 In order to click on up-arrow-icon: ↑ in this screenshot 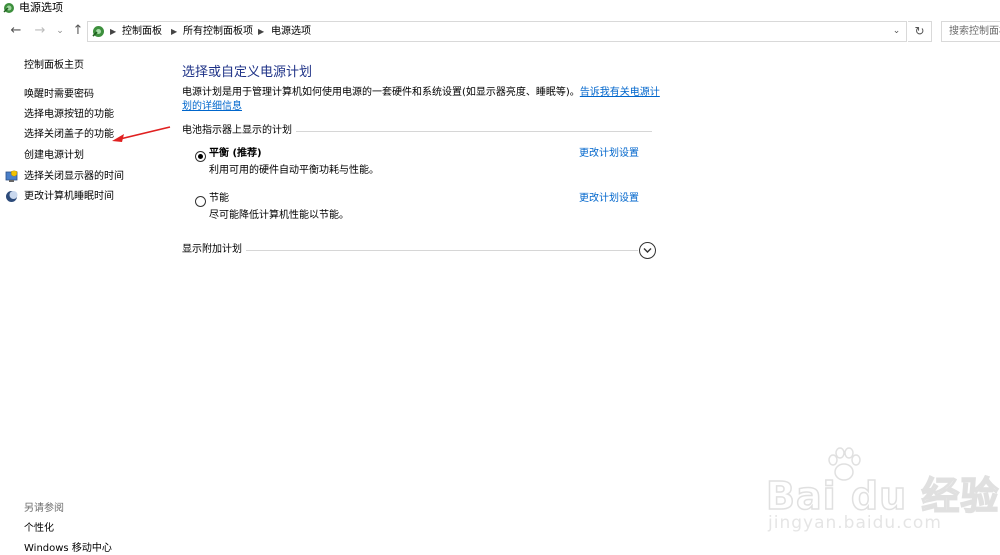, I will do `click(78, 31)`.